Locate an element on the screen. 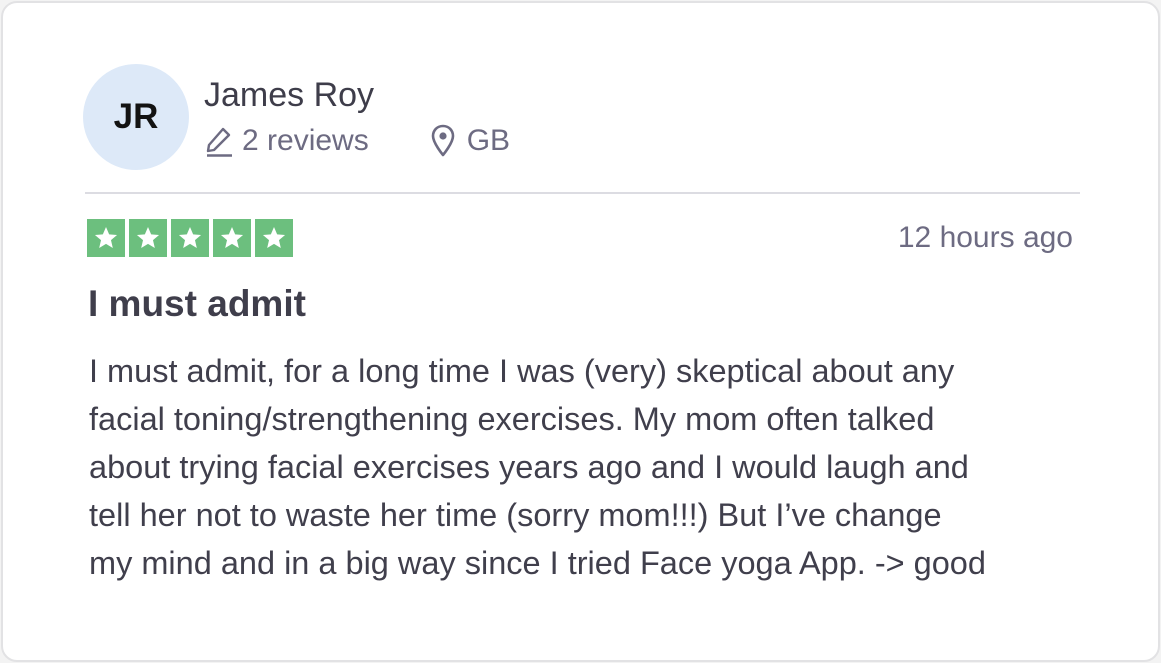 This screenshot has width=1161, height=663. avatar-initials: JR is located at coordinates (136, 116).